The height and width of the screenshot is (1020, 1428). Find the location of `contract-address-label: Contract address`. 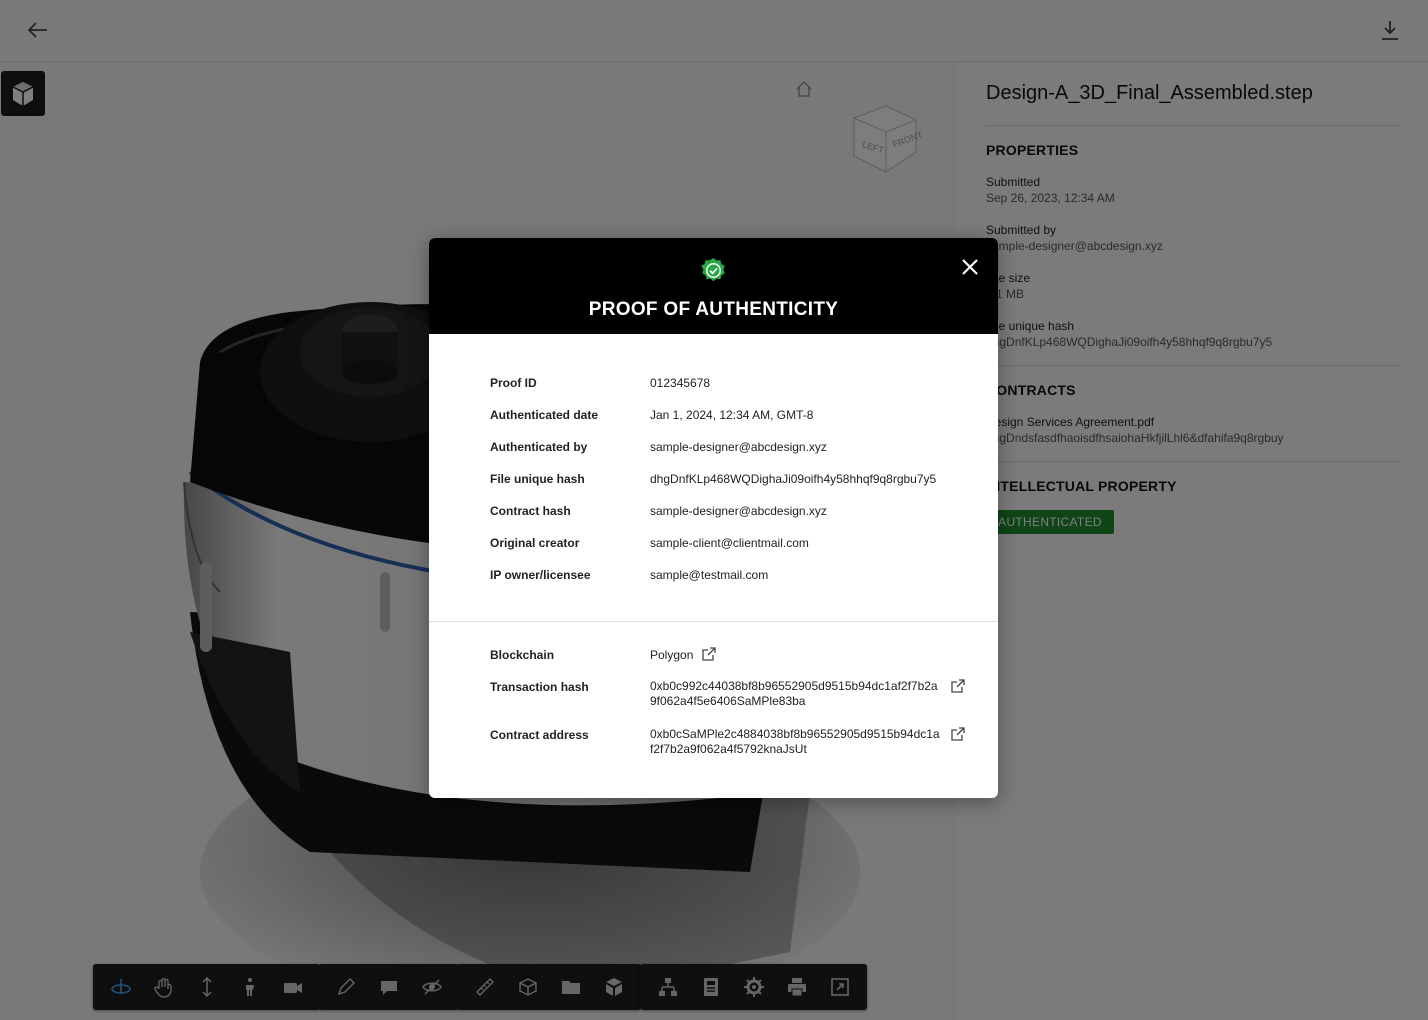

contract-address-label: Contract address is located at coordinates (539, 735).